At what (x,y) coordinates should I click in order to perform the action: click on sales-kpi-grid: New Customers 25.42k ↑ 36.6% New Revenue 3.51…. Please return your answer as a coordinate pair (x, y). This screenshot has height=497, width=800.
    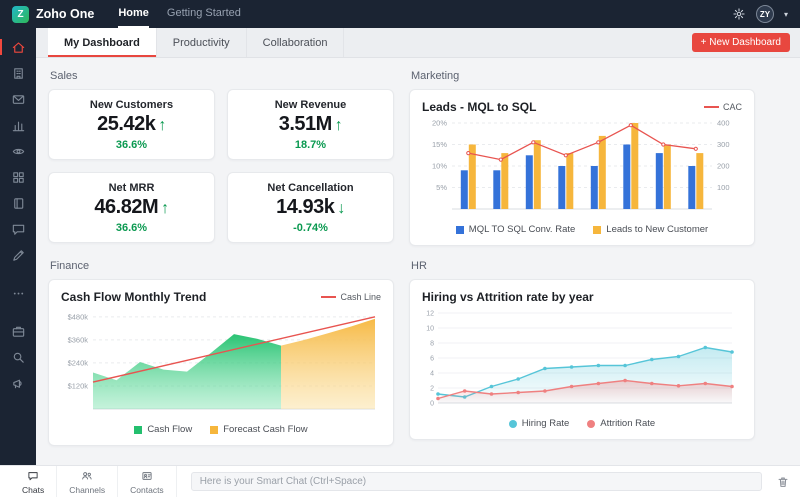
    Looking at the image, I should click on (221, 166).